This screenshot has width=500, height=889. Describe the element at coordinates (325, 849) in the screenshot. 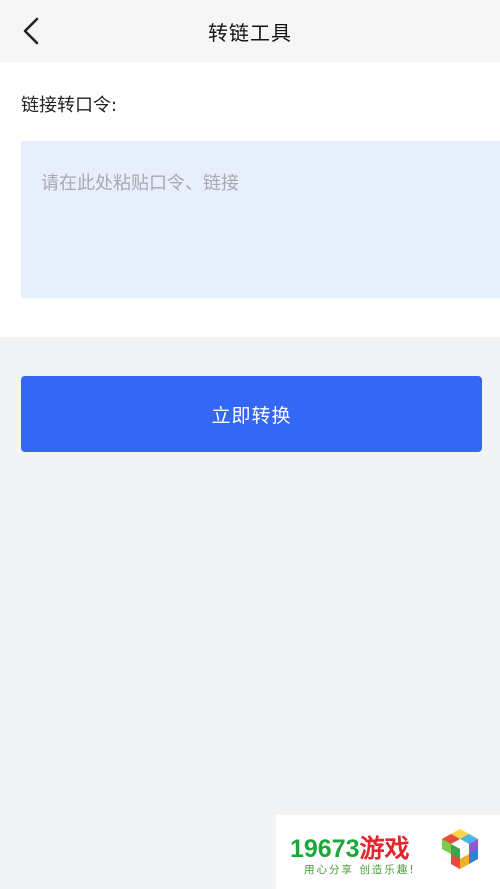

I see `watermark-number: 19673` at that location.